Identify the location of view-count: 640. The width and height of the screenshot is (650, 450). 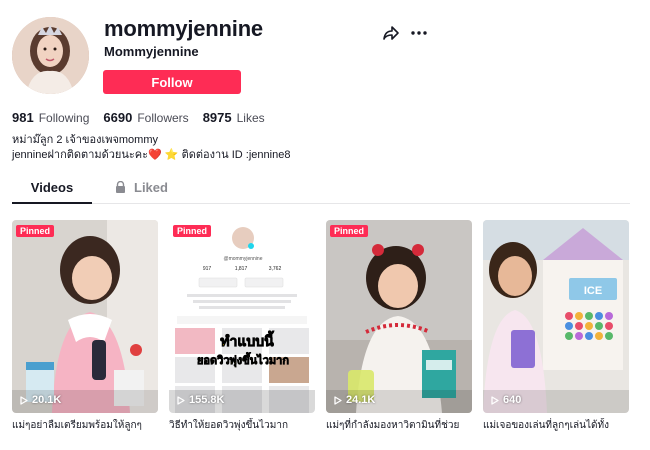
(506, 400).